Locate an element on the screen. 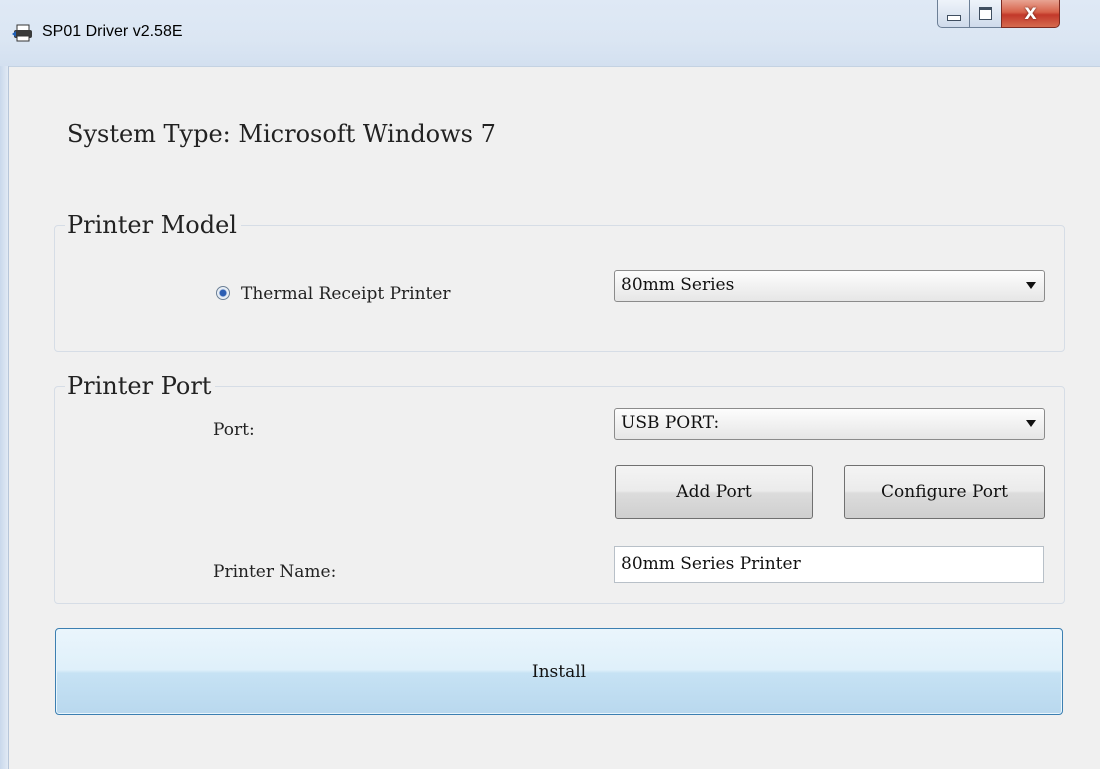  caption-buttons: X is located at coordinates (1016, 15).